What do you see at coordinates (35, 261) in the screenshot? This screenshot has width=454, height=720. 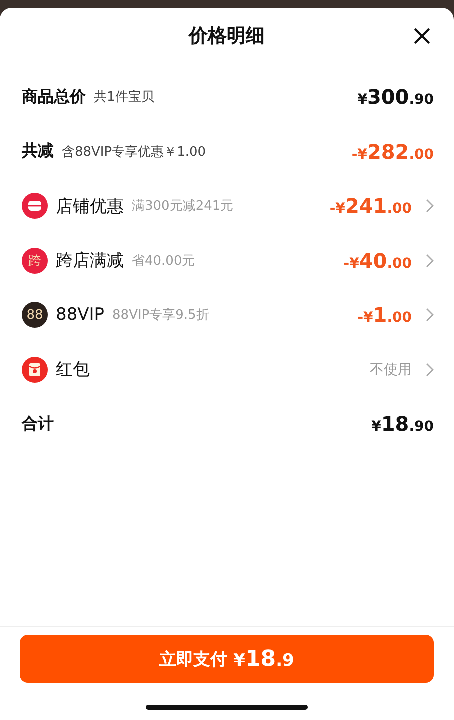 I see `badge-icon: 跨` at bounding box center [35, 261].